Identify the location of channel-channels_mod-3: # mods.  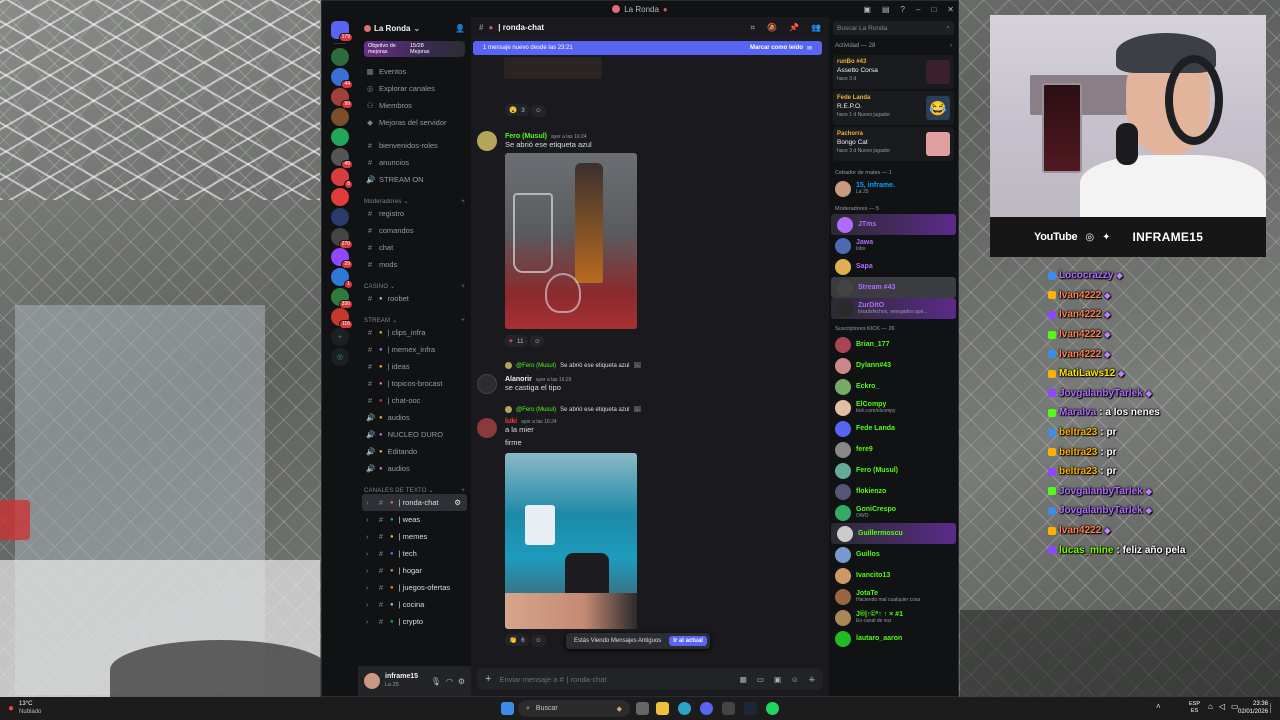
(414, 264).